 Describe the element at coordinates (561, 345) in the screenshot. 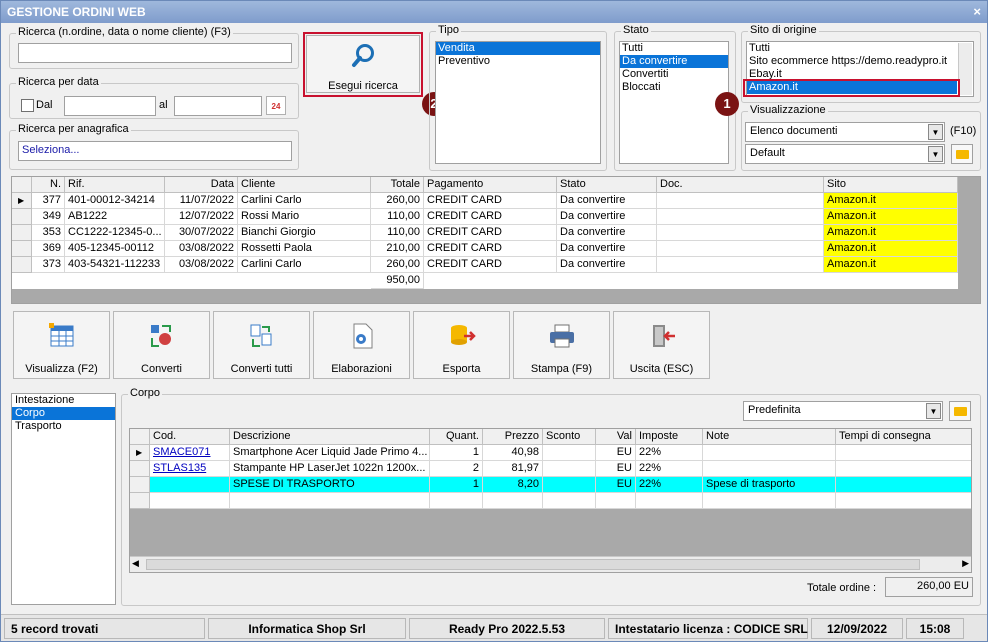

I see `stampa-button: Stampa (F9)` at that location.